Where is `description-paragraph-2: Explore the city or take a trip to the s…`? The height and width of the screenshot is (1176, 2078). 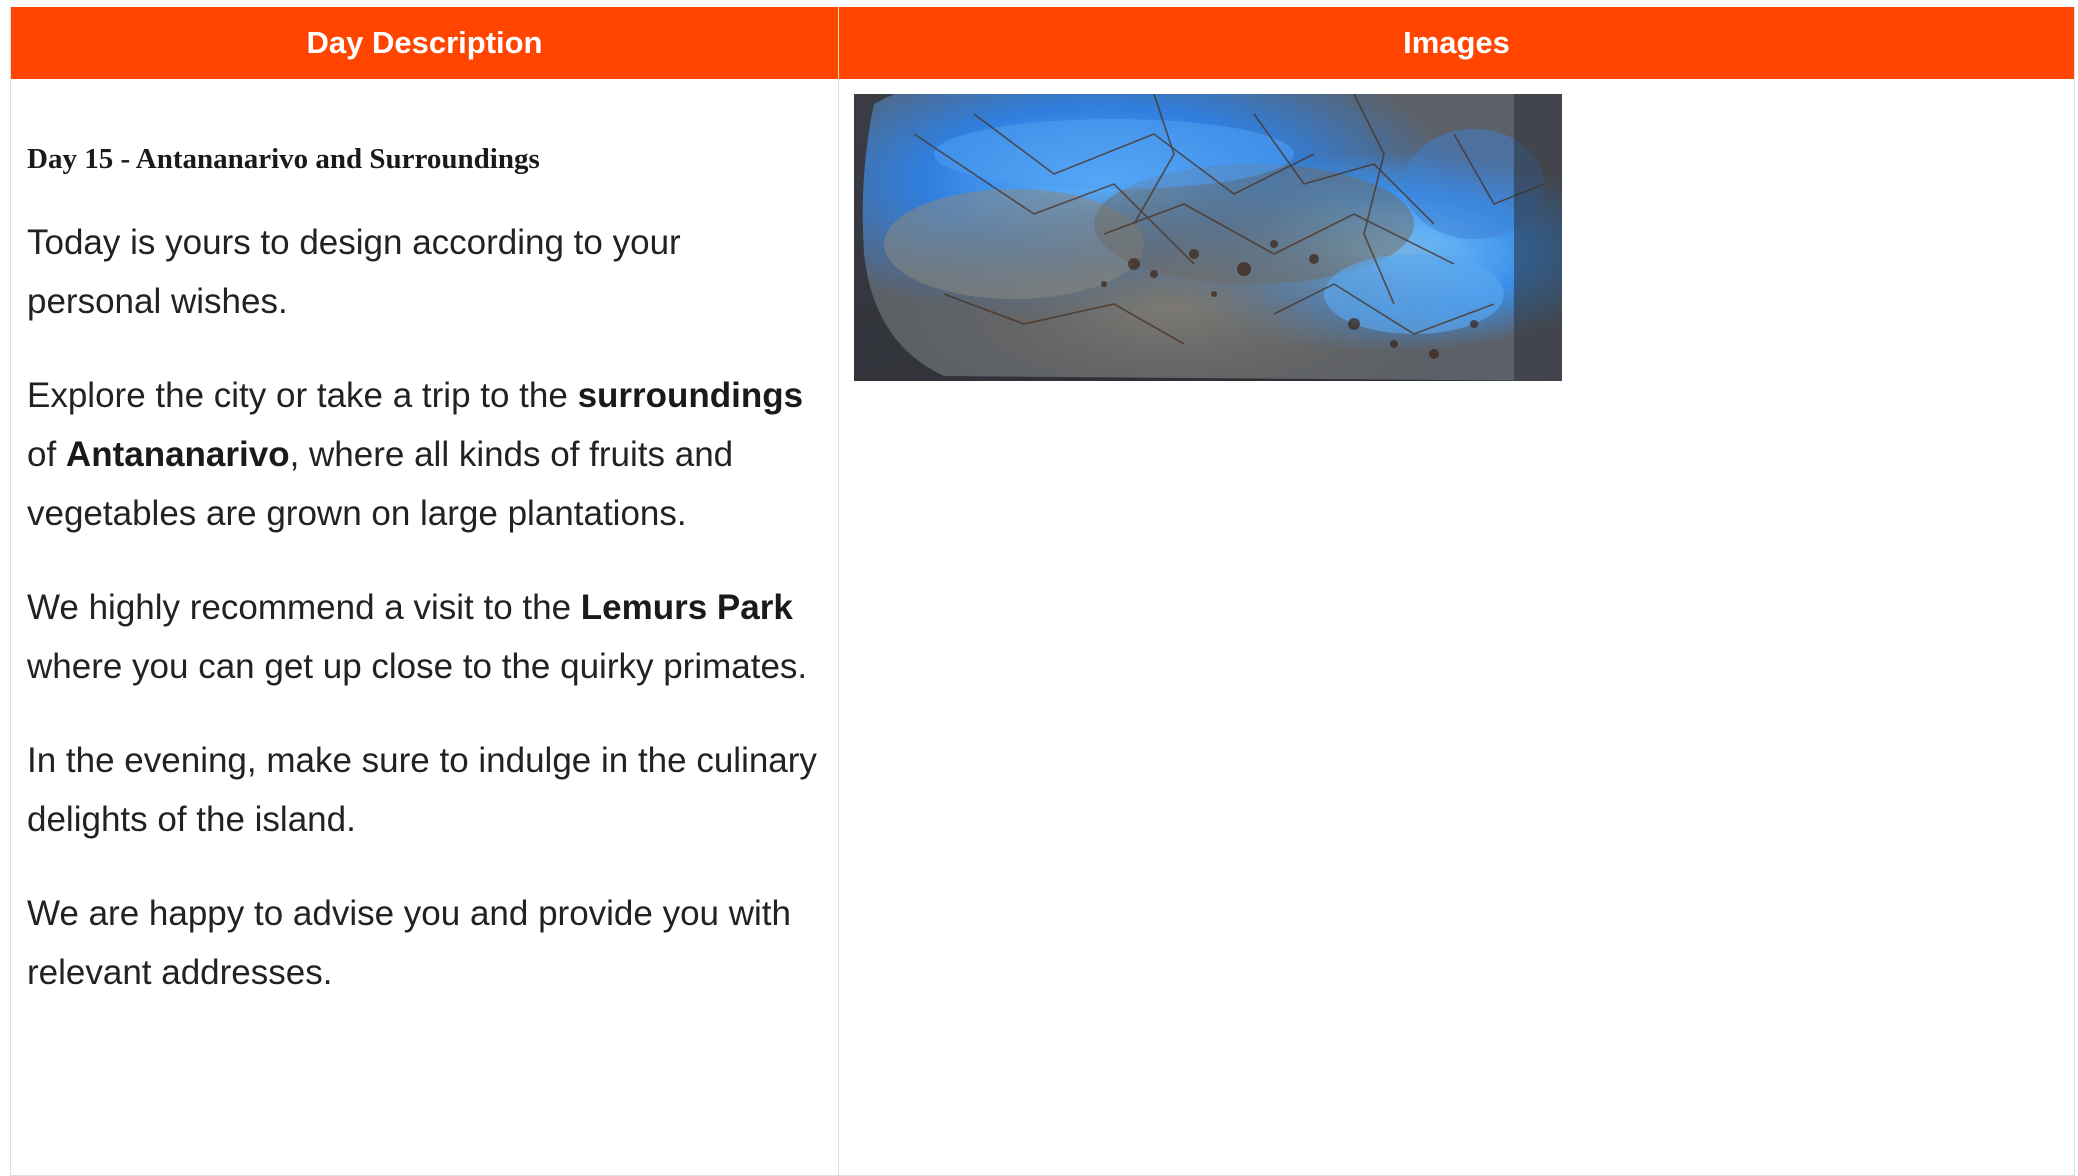
description-paragraph-2: Explore the city or take a trip to the s… is located at coordinates (424, 454).